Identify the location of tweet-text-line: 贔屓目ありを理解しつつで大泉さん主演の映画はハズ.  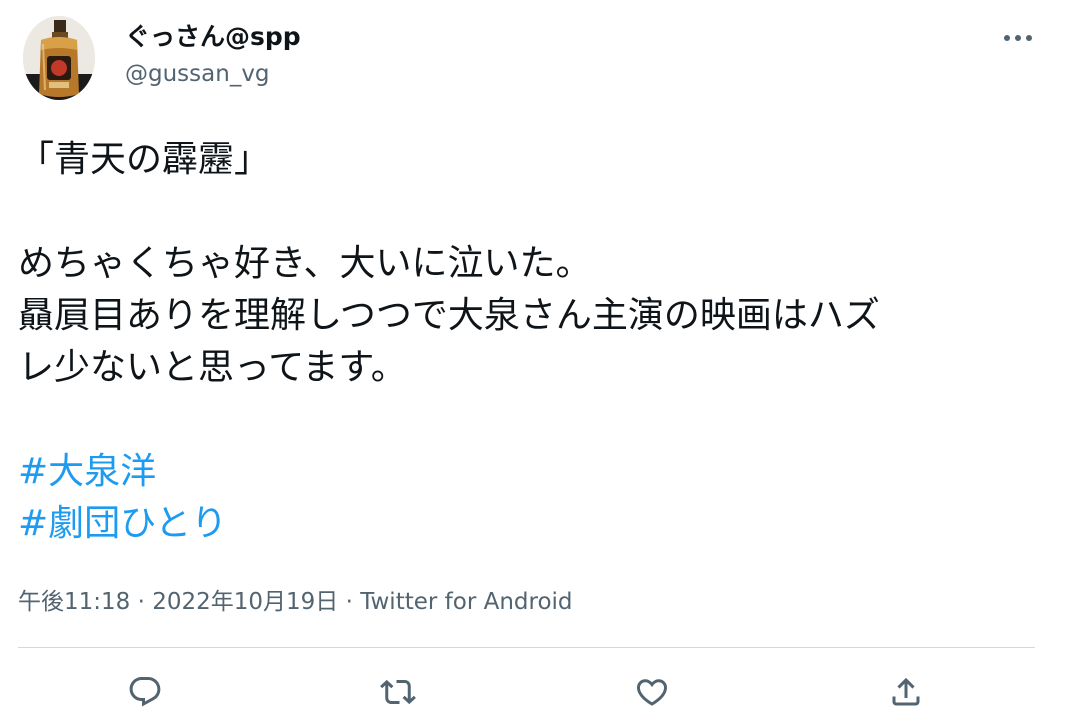
(449, 315).